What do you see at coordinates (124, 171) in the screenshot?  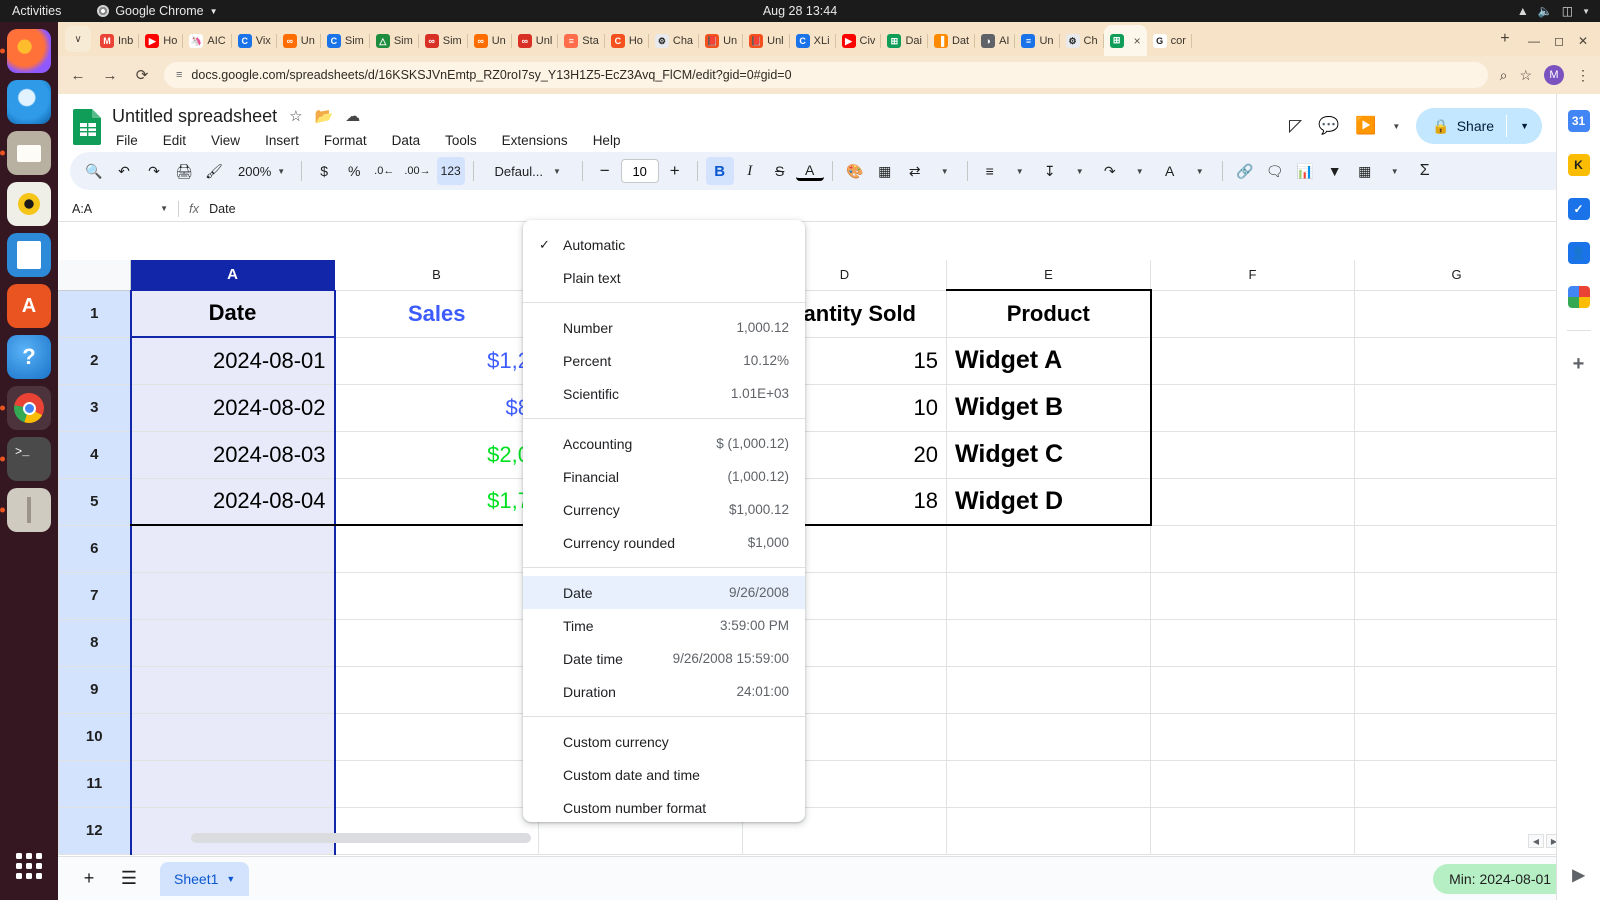 I see `undo-icon: ↶` at bounding box center [124, 171].